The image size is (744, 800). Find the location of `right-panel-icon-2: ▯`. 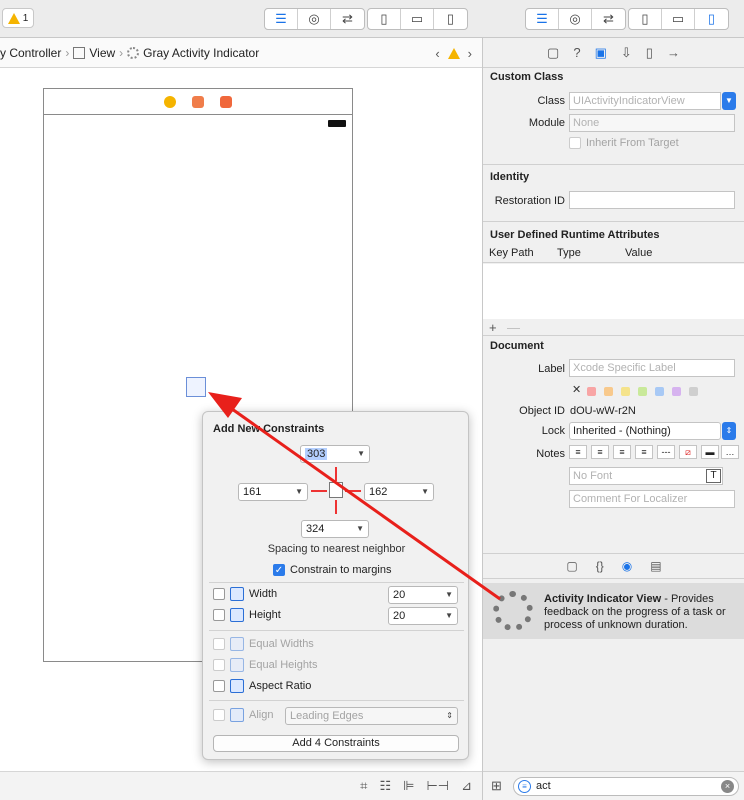

right-panel-icon-2: ▯ is located at coordinates (711, 19).